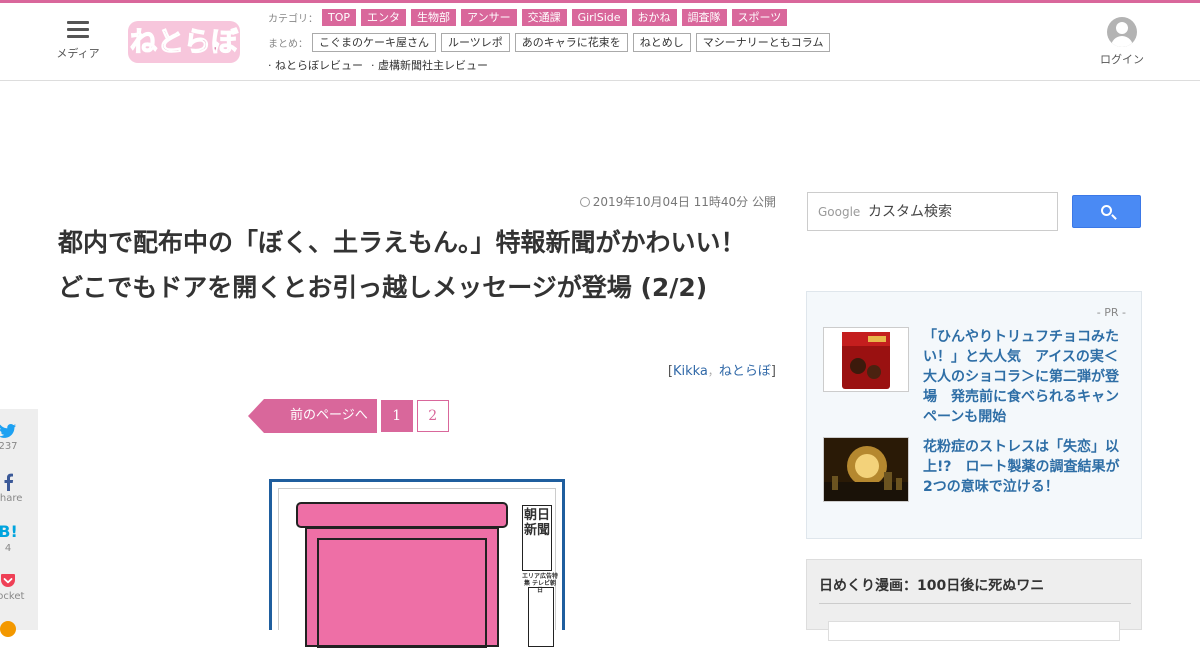 This screenshot has width=1200, height=648. I want to click on manga-widget: 日めくり漫画：100日後に死ぬワニ, so click(974, 600).